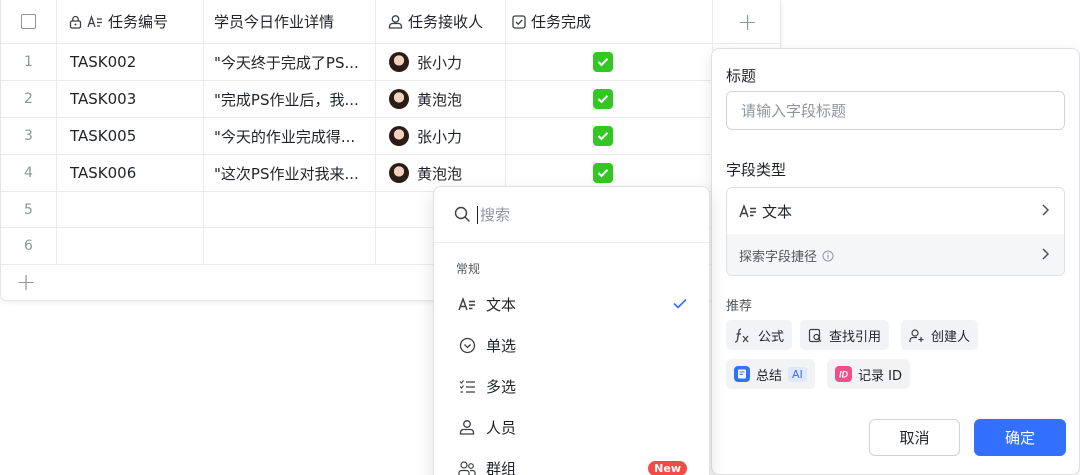 This screenshot has height=475, width=1080. Describe the element at coordinates (29, 136) in the screenshot. I see `row-number: 3` at that location.